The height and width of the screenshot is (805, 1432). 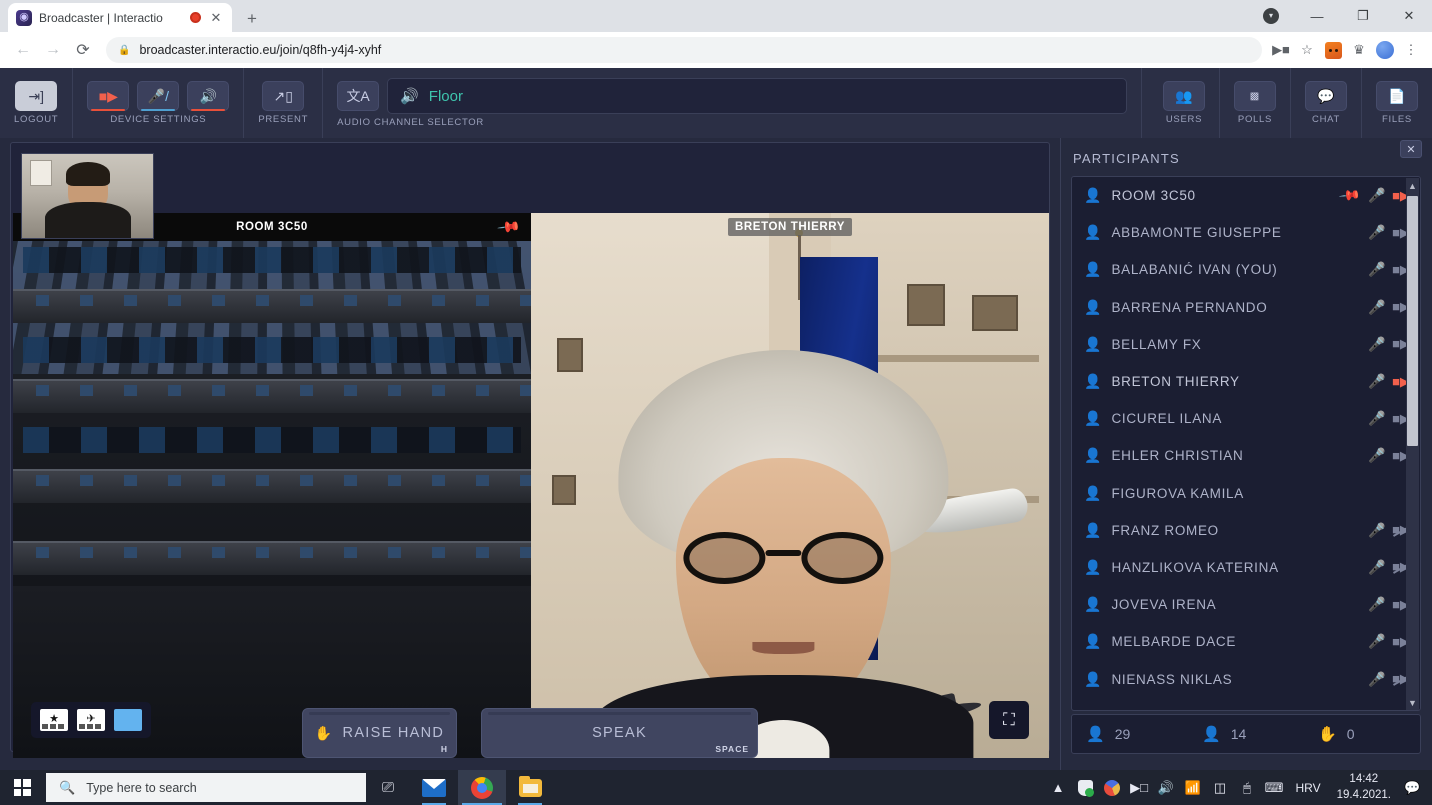 What do you see at coordinates (1246, 678) in the screenshot?
I see `participant-row: 👤 NIENASS NIKLAS 🎤 ■▶` at bounding box center [1246, 678].